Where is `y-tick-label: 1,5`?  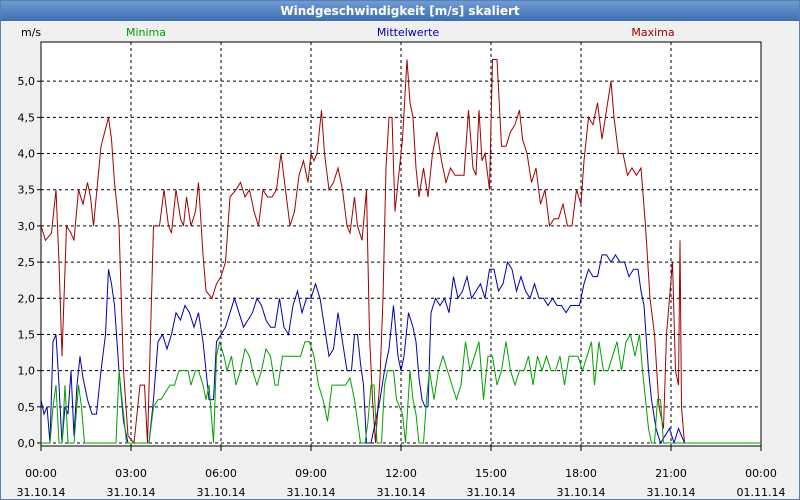 y-tick-label: 1,5 is located at coordinates (27, 334).